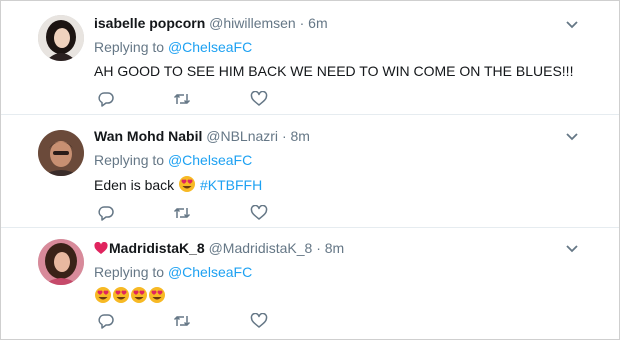  I want to click on user-handle: @NBLnazri, so click(242, 136).